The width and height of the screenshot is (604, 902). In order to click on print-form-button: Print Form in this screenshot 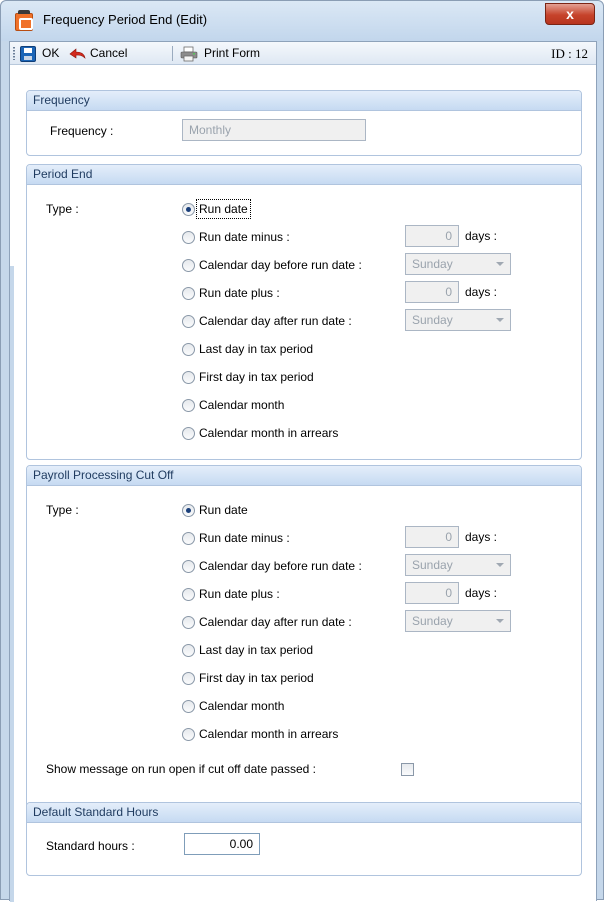, I will do `click(230, 53)`.